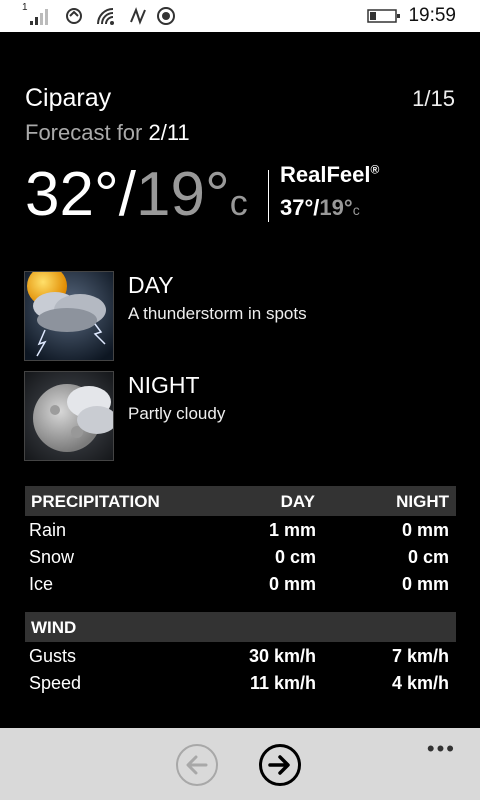 Image resolution: width=480 pixels, height=800 pixels. Describe the element at coordinates (240, 764) in the screenshot. I see `app-bar: •••` at that location.